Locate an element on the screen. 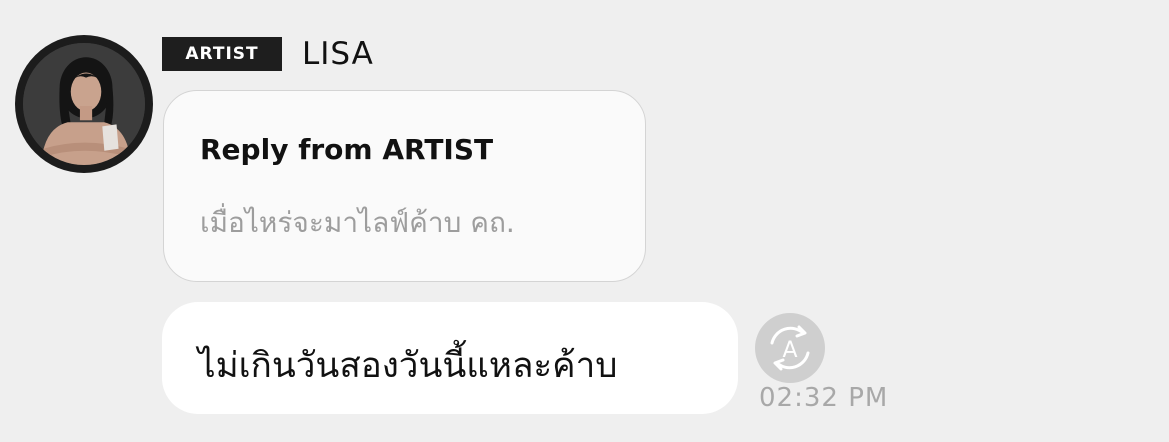  artist-badge: ARTIST is located at coordinates (222, 54).